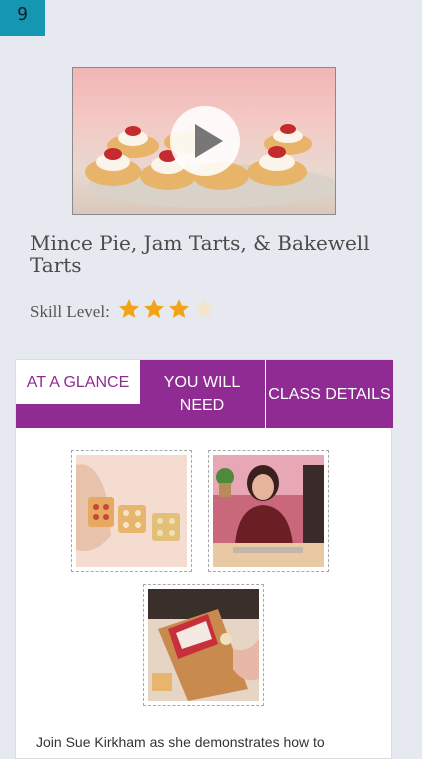  I want to click on gallery-image-board, so click(203, 645).